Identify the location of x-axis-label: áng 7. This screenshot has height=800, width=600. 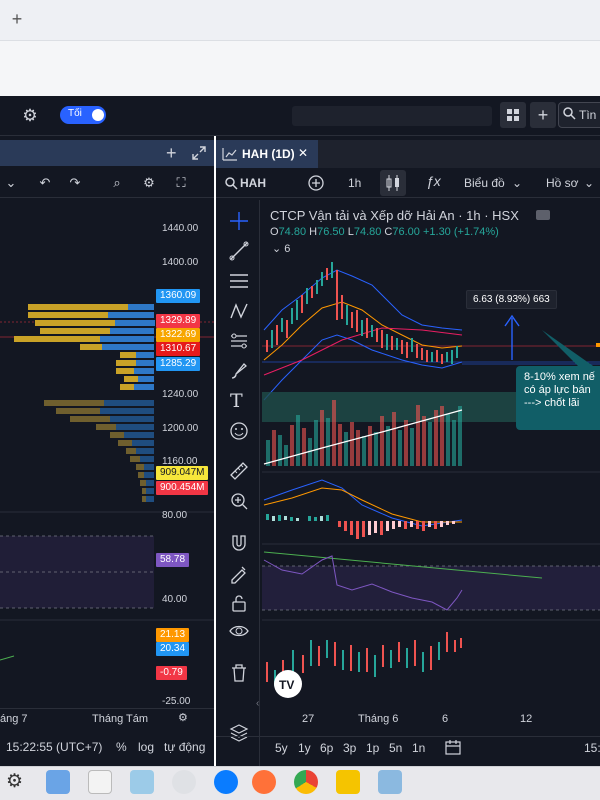
(14, 719).